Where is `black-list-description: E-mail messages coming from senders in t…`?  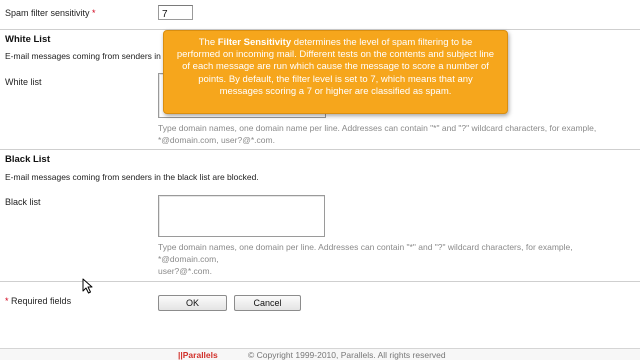 black-list-description: E-mail messages coming from senders in t… is located at coordinates (132, 177).